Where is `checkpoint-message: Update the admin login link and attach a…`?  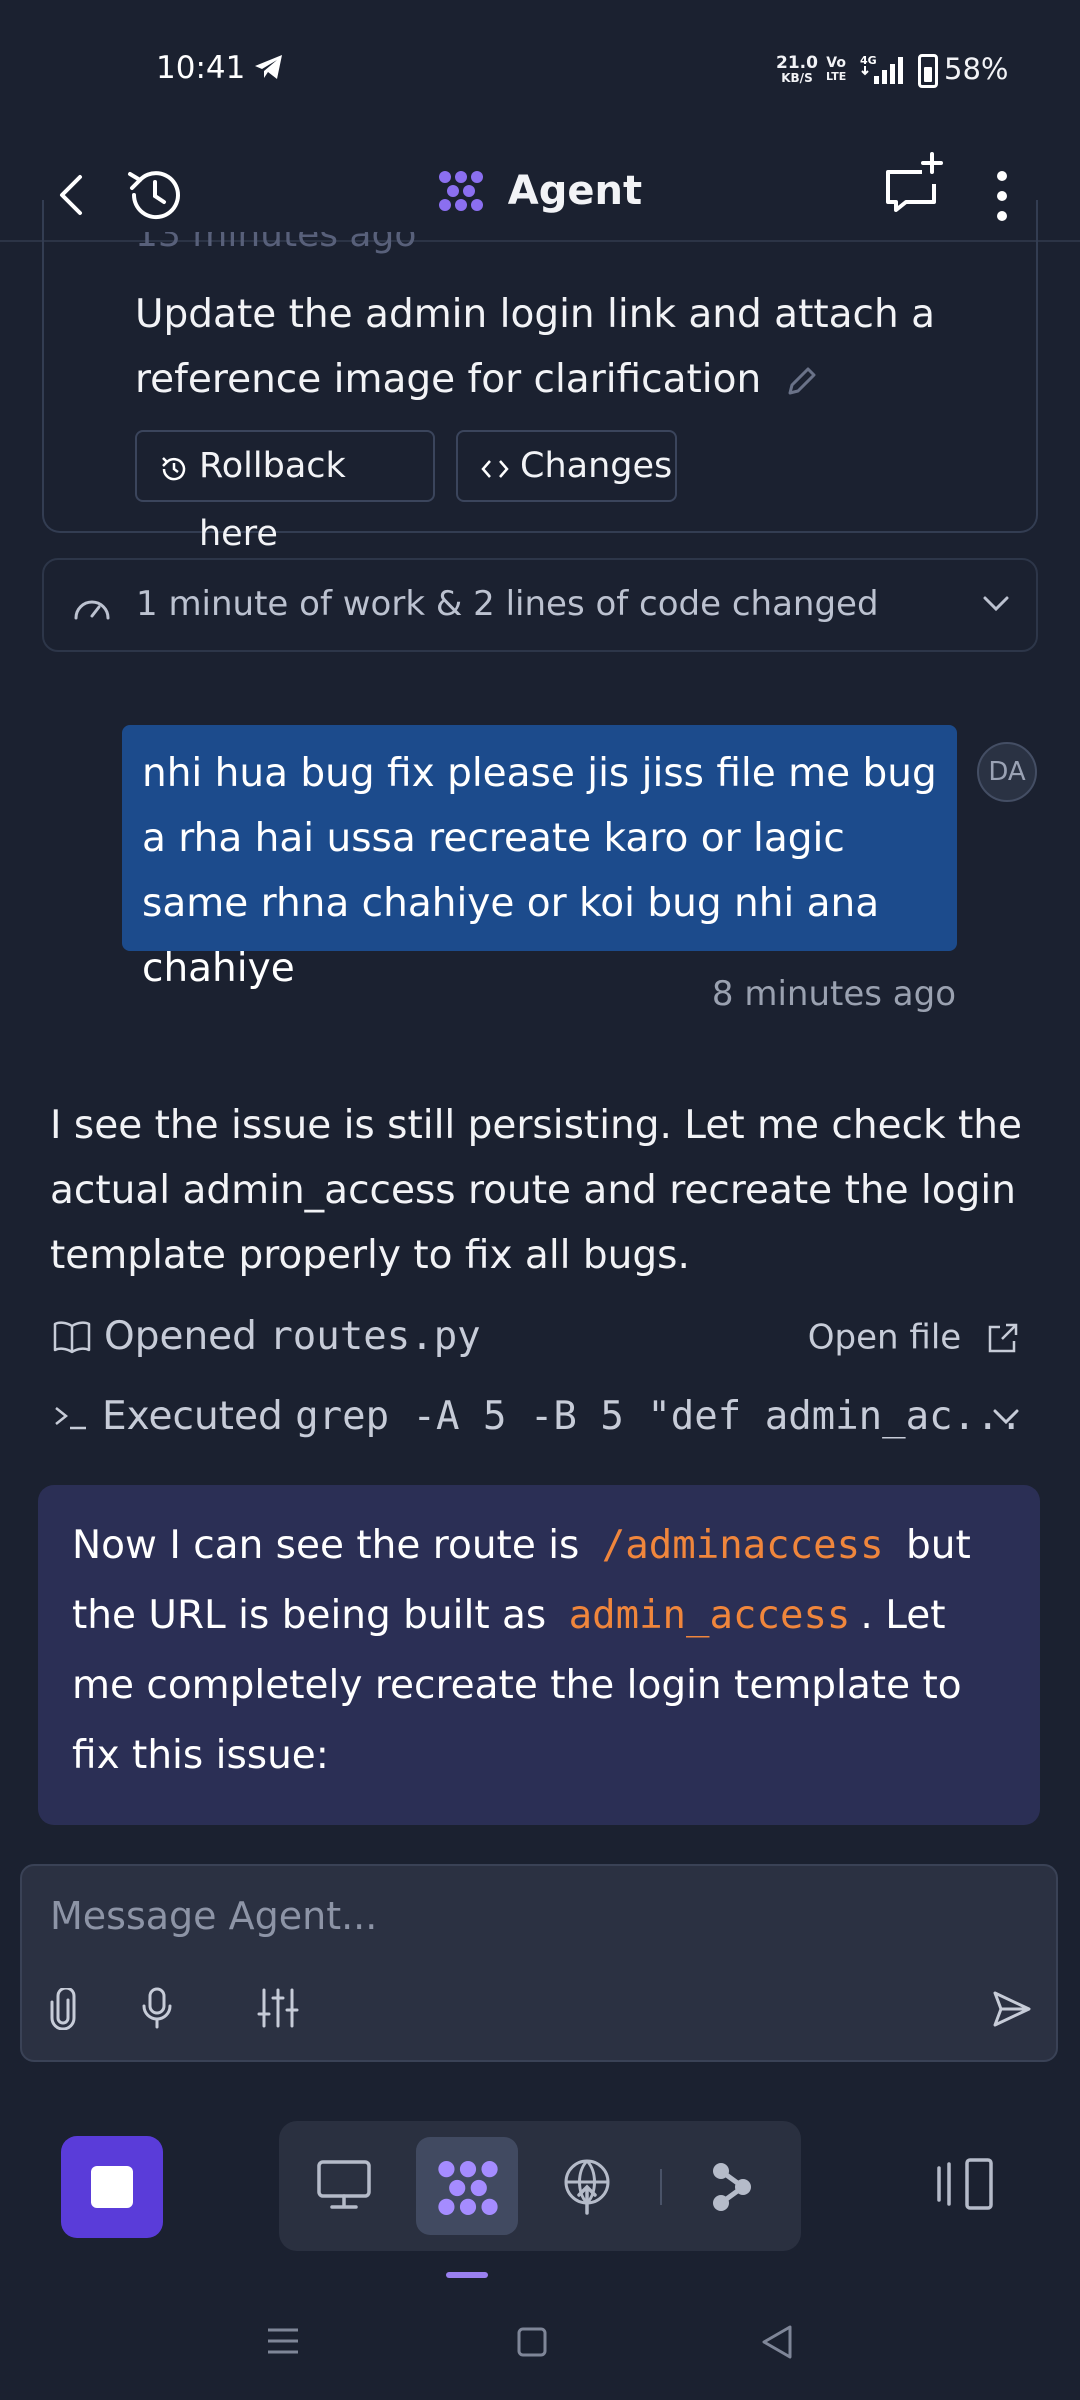 checkpoint-message: Update the admin login link and attach a… is located at coordinates (535, 347).